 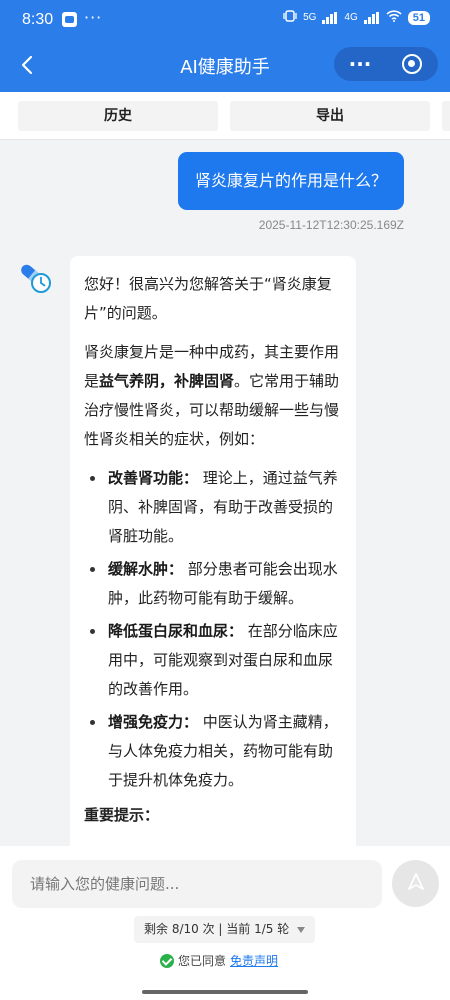 I want to click on vibrate-icon, so click(x=290, y=17).